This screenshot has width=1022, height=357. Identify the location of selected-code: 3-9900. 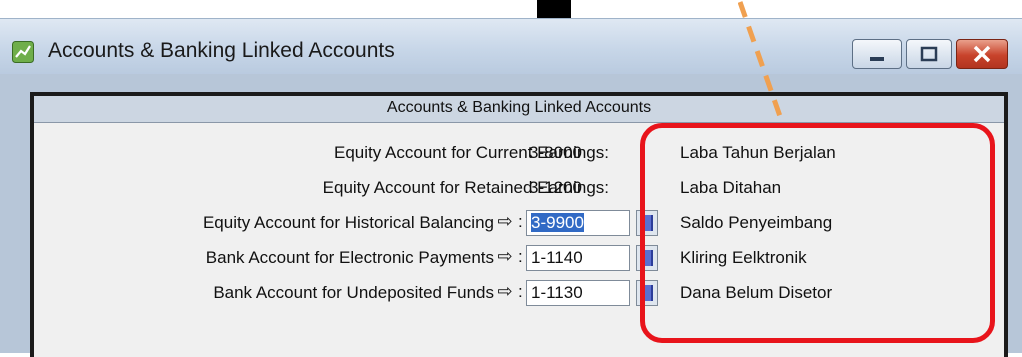
(557, 222).